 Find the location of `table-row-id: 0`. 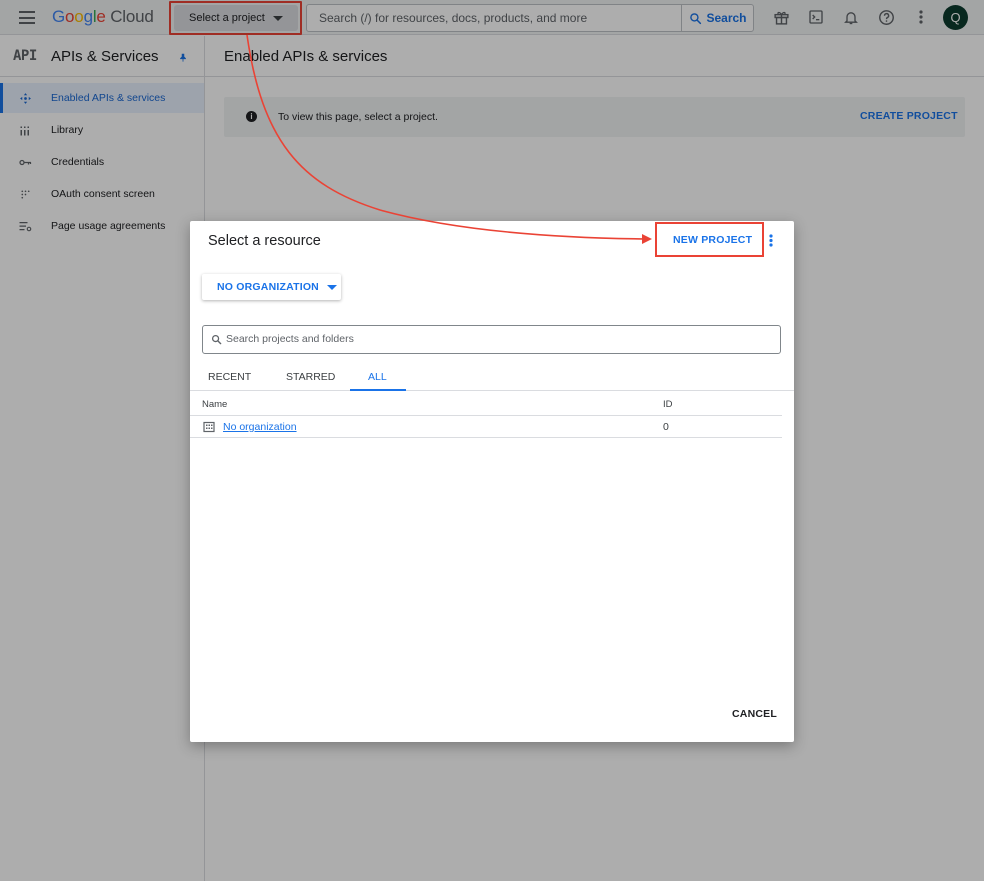

table-row-id: 0 is located at coordinates (666, 427).